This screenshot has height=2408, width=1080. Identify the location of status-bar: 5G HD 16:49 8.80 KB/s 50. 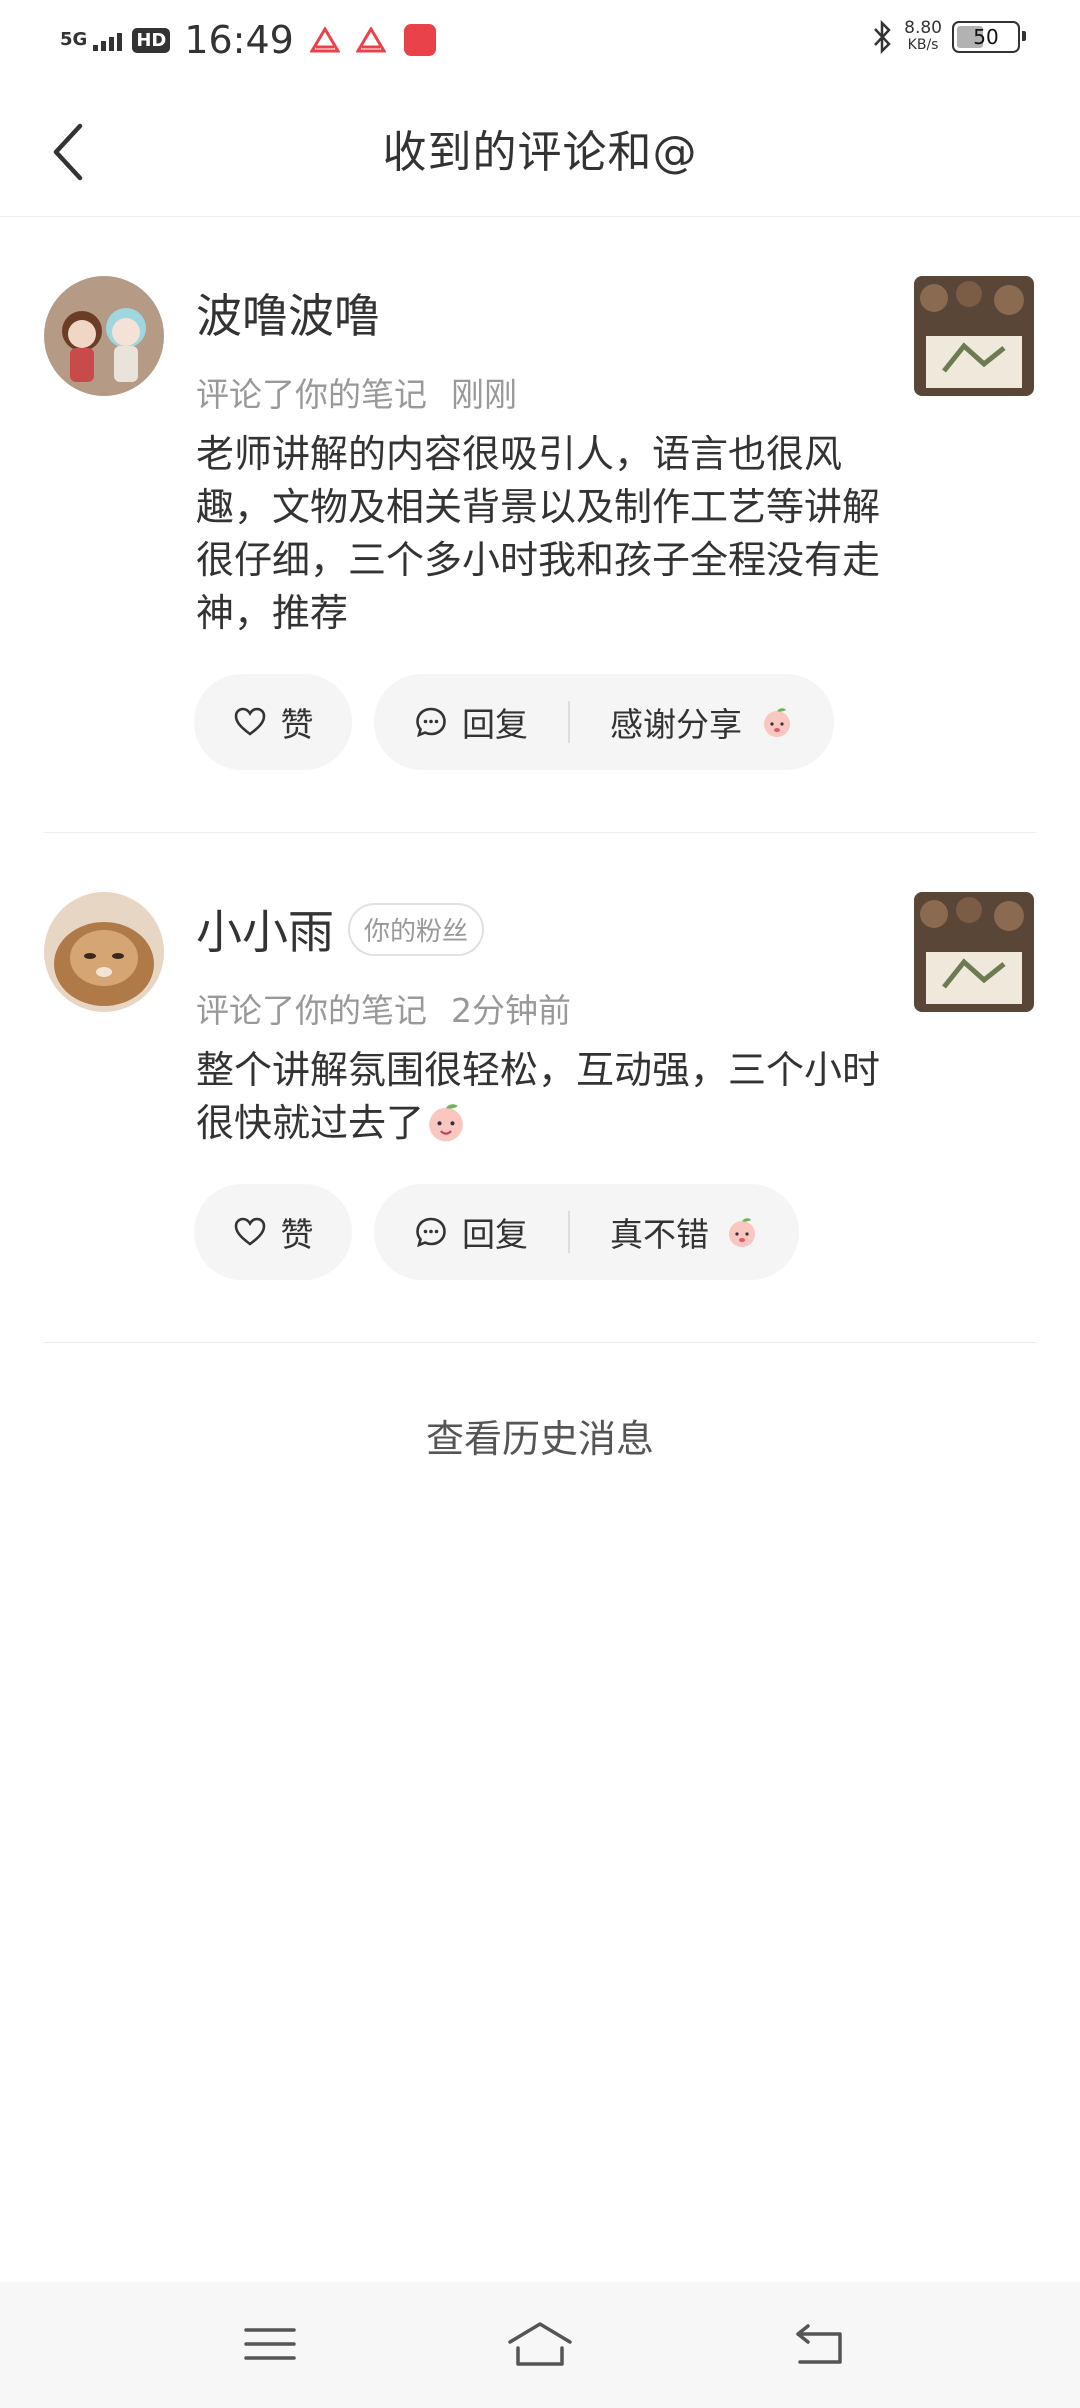
(540, 43).